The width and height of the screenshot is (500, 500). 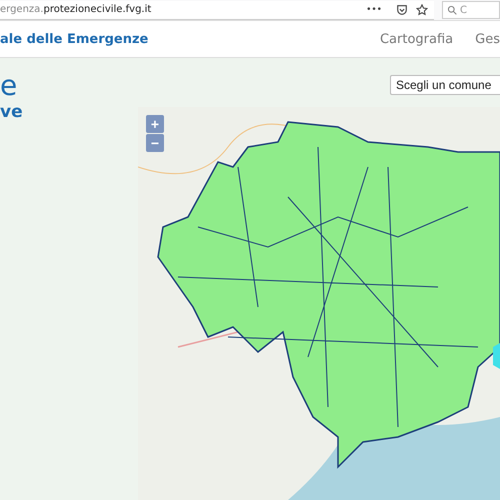 I want to click on page-heading: e, so click(x=9, y=86).